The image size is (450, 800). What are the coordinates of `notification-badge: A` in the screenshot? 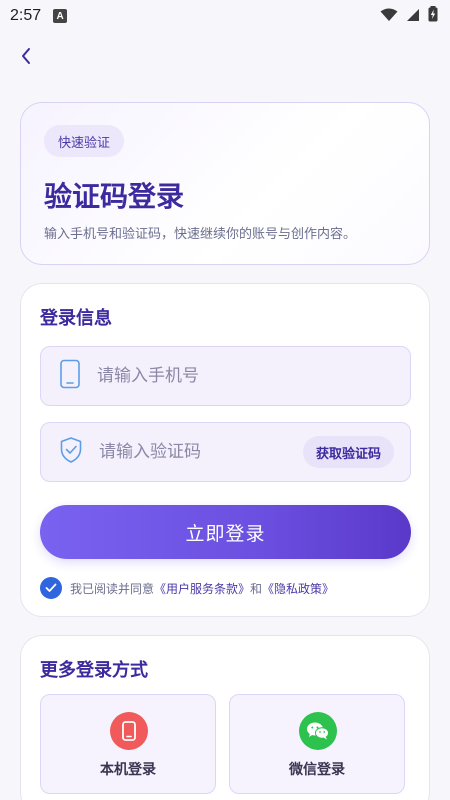 It's located at (60, 16).